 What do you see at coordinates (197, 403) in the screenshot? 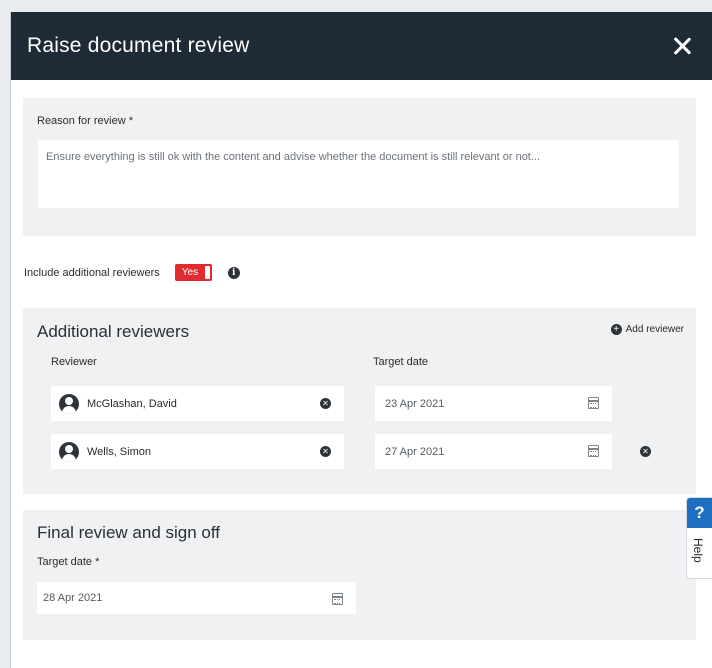
I see `reviewer-field: McGlashan, David ✕` at bounding box center [197, 403].